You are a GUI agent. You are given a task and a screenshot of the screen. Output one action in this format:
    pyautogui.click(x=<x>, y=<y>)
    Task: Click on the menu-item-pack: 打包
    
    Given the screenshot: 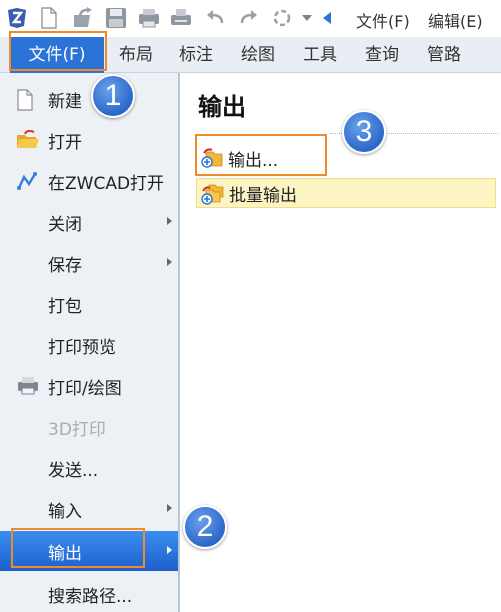 What is the action you would take?
    pyautogui.click(x=89, y=304)
    